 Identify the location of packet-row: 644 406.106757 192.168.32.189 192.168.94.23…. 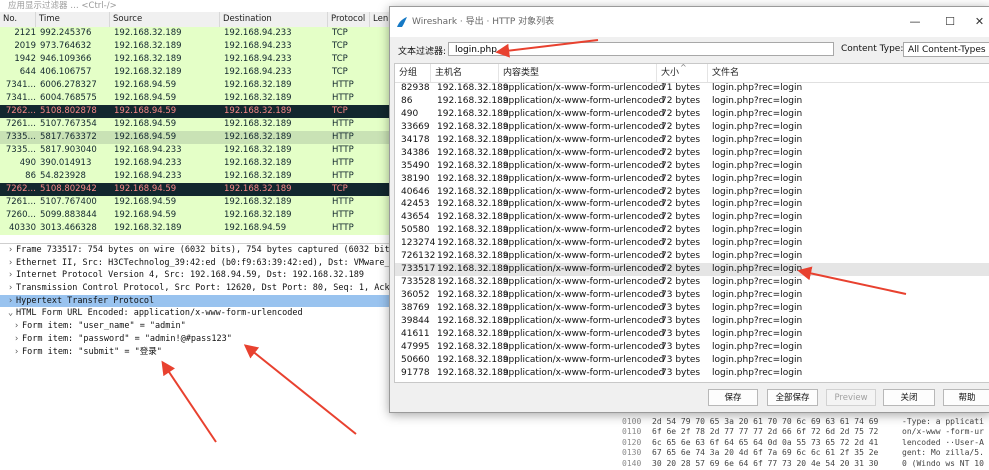
(200, 72).